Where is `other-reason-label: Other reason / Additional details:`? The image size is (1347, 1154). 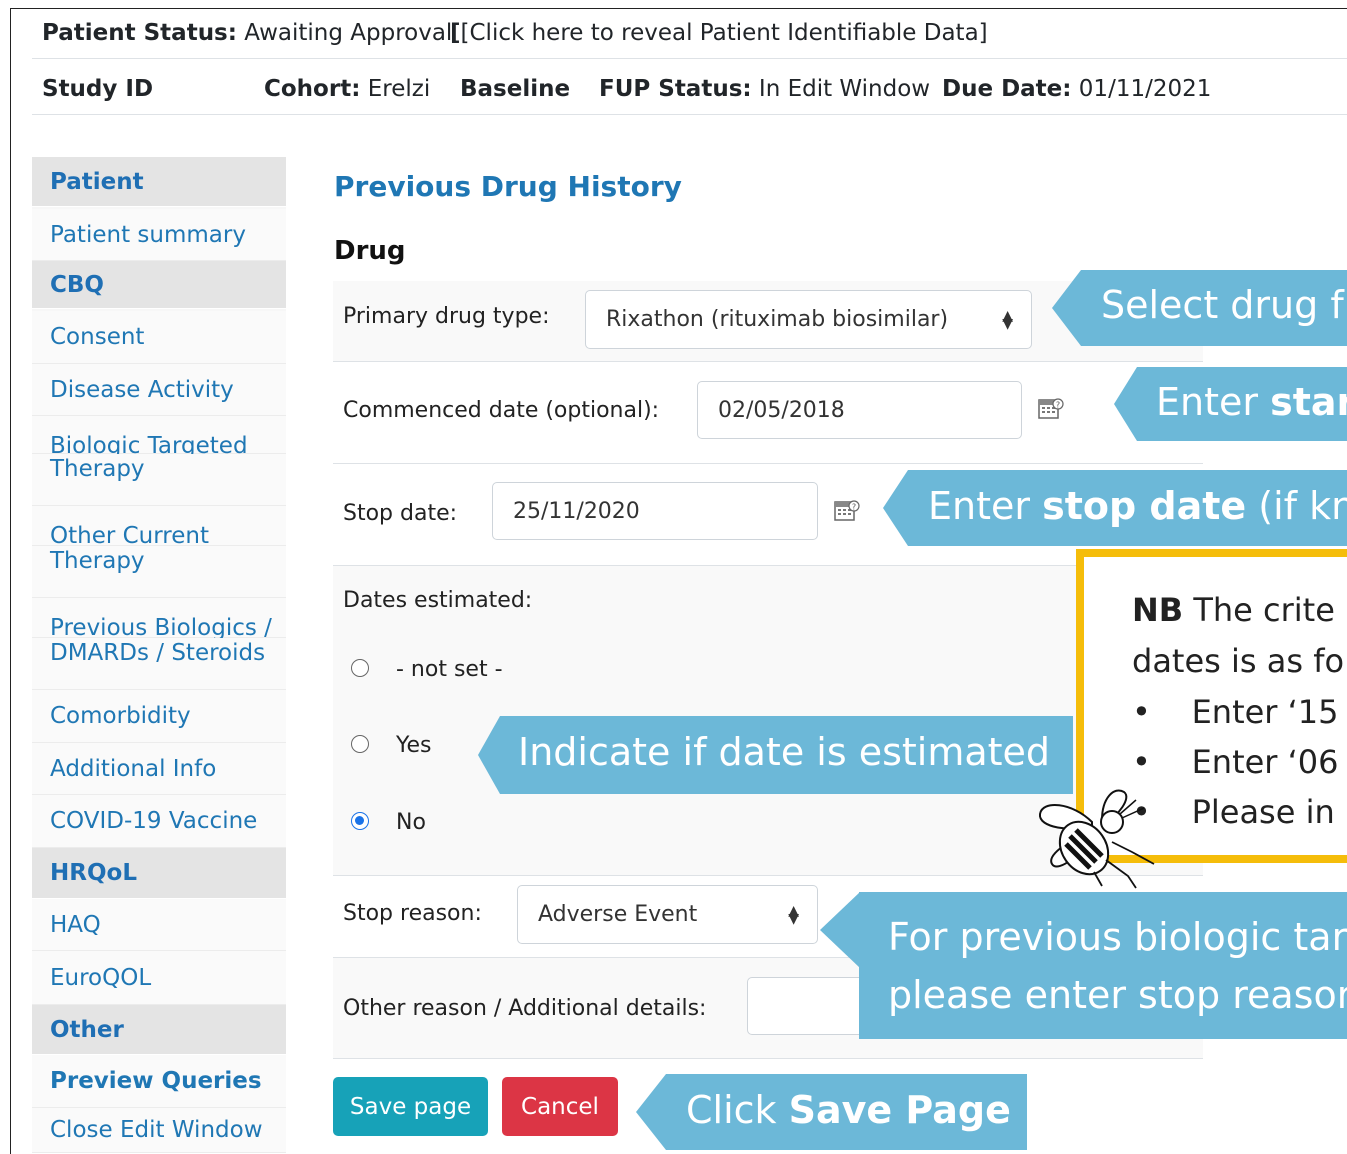
other-reason-label: Other reason / Additional details: is located at coordinates (525, 1008).